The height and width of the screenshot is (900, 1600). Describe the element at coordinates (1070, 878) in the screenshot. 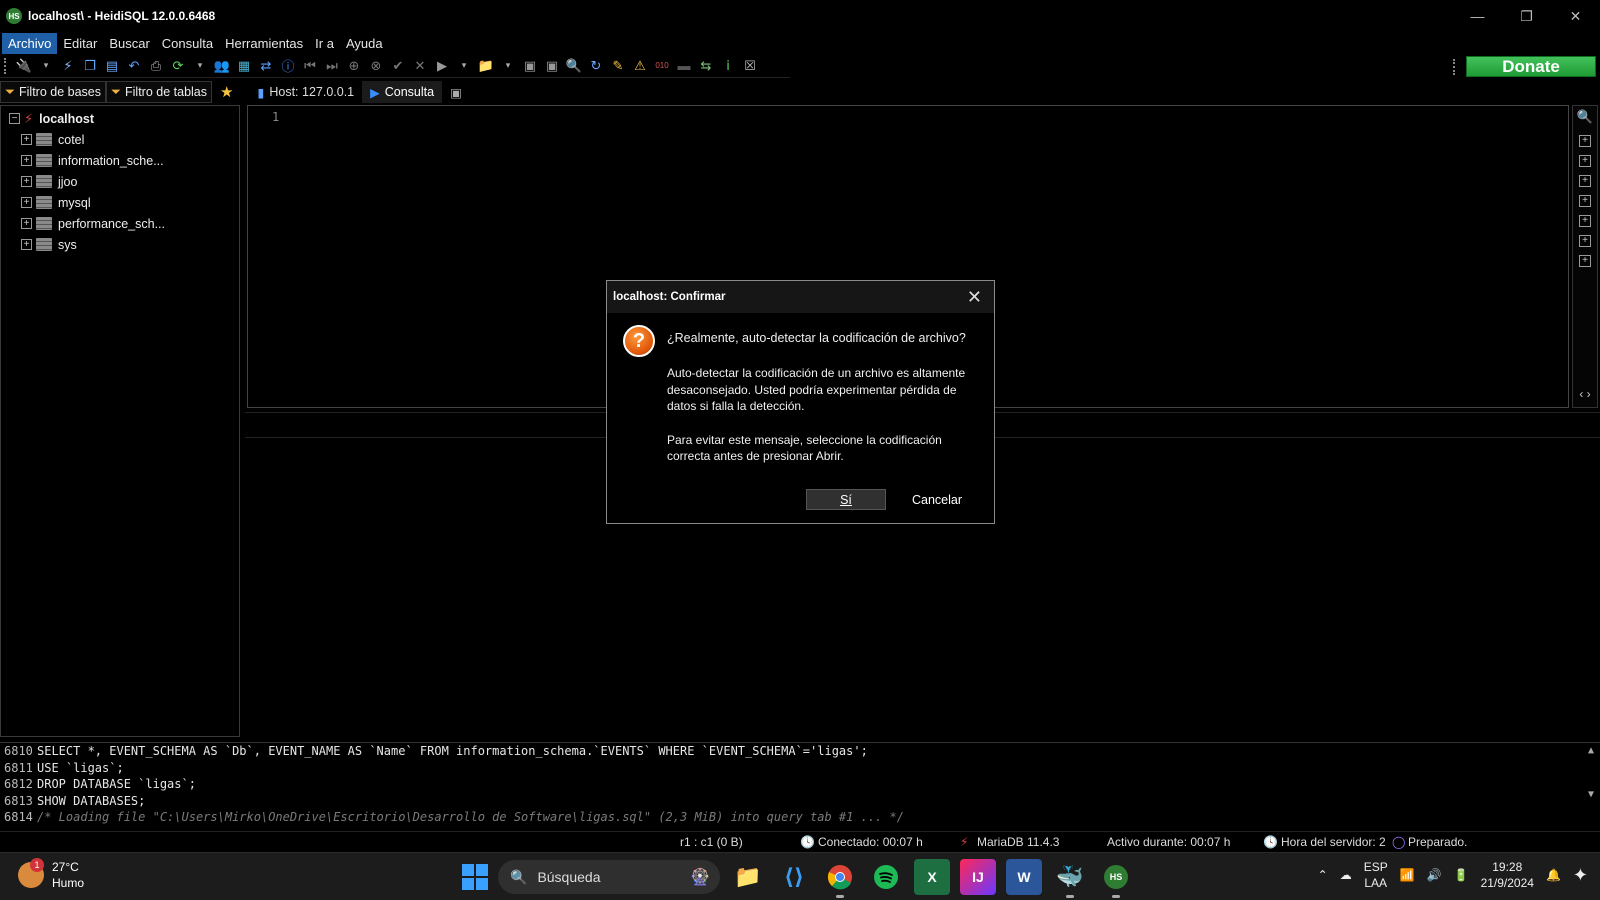

I see `docker-icon: 🐳` at that location.